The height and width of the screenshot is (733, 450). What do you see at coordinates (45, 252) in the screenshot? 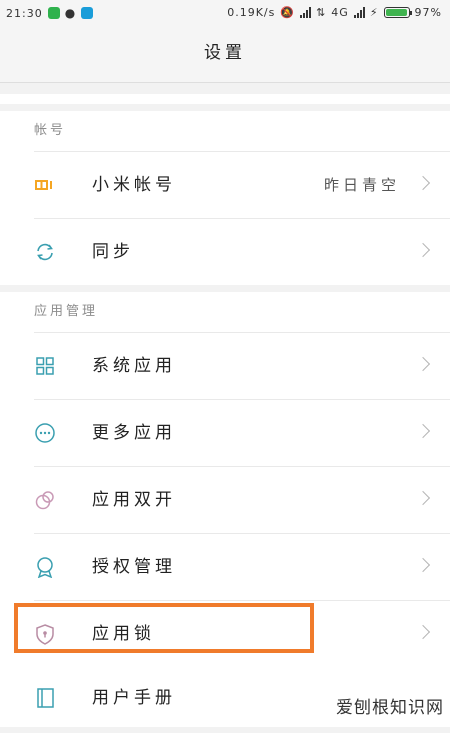
I see `sync-icon` at bounding box center [45, 252].